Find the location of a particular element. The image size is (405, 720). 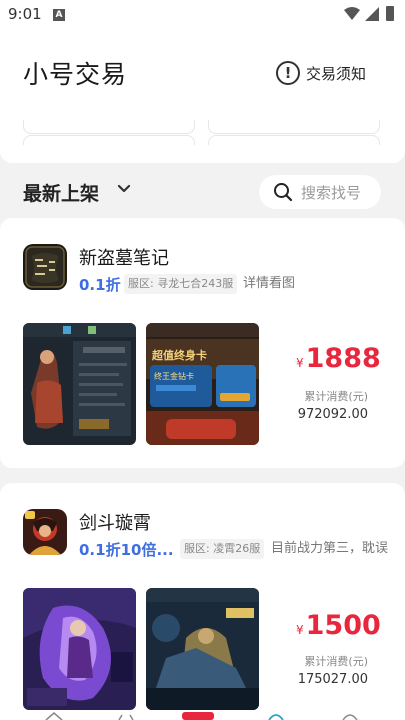

price-value: 1888 is located at coordinates (343, 358).